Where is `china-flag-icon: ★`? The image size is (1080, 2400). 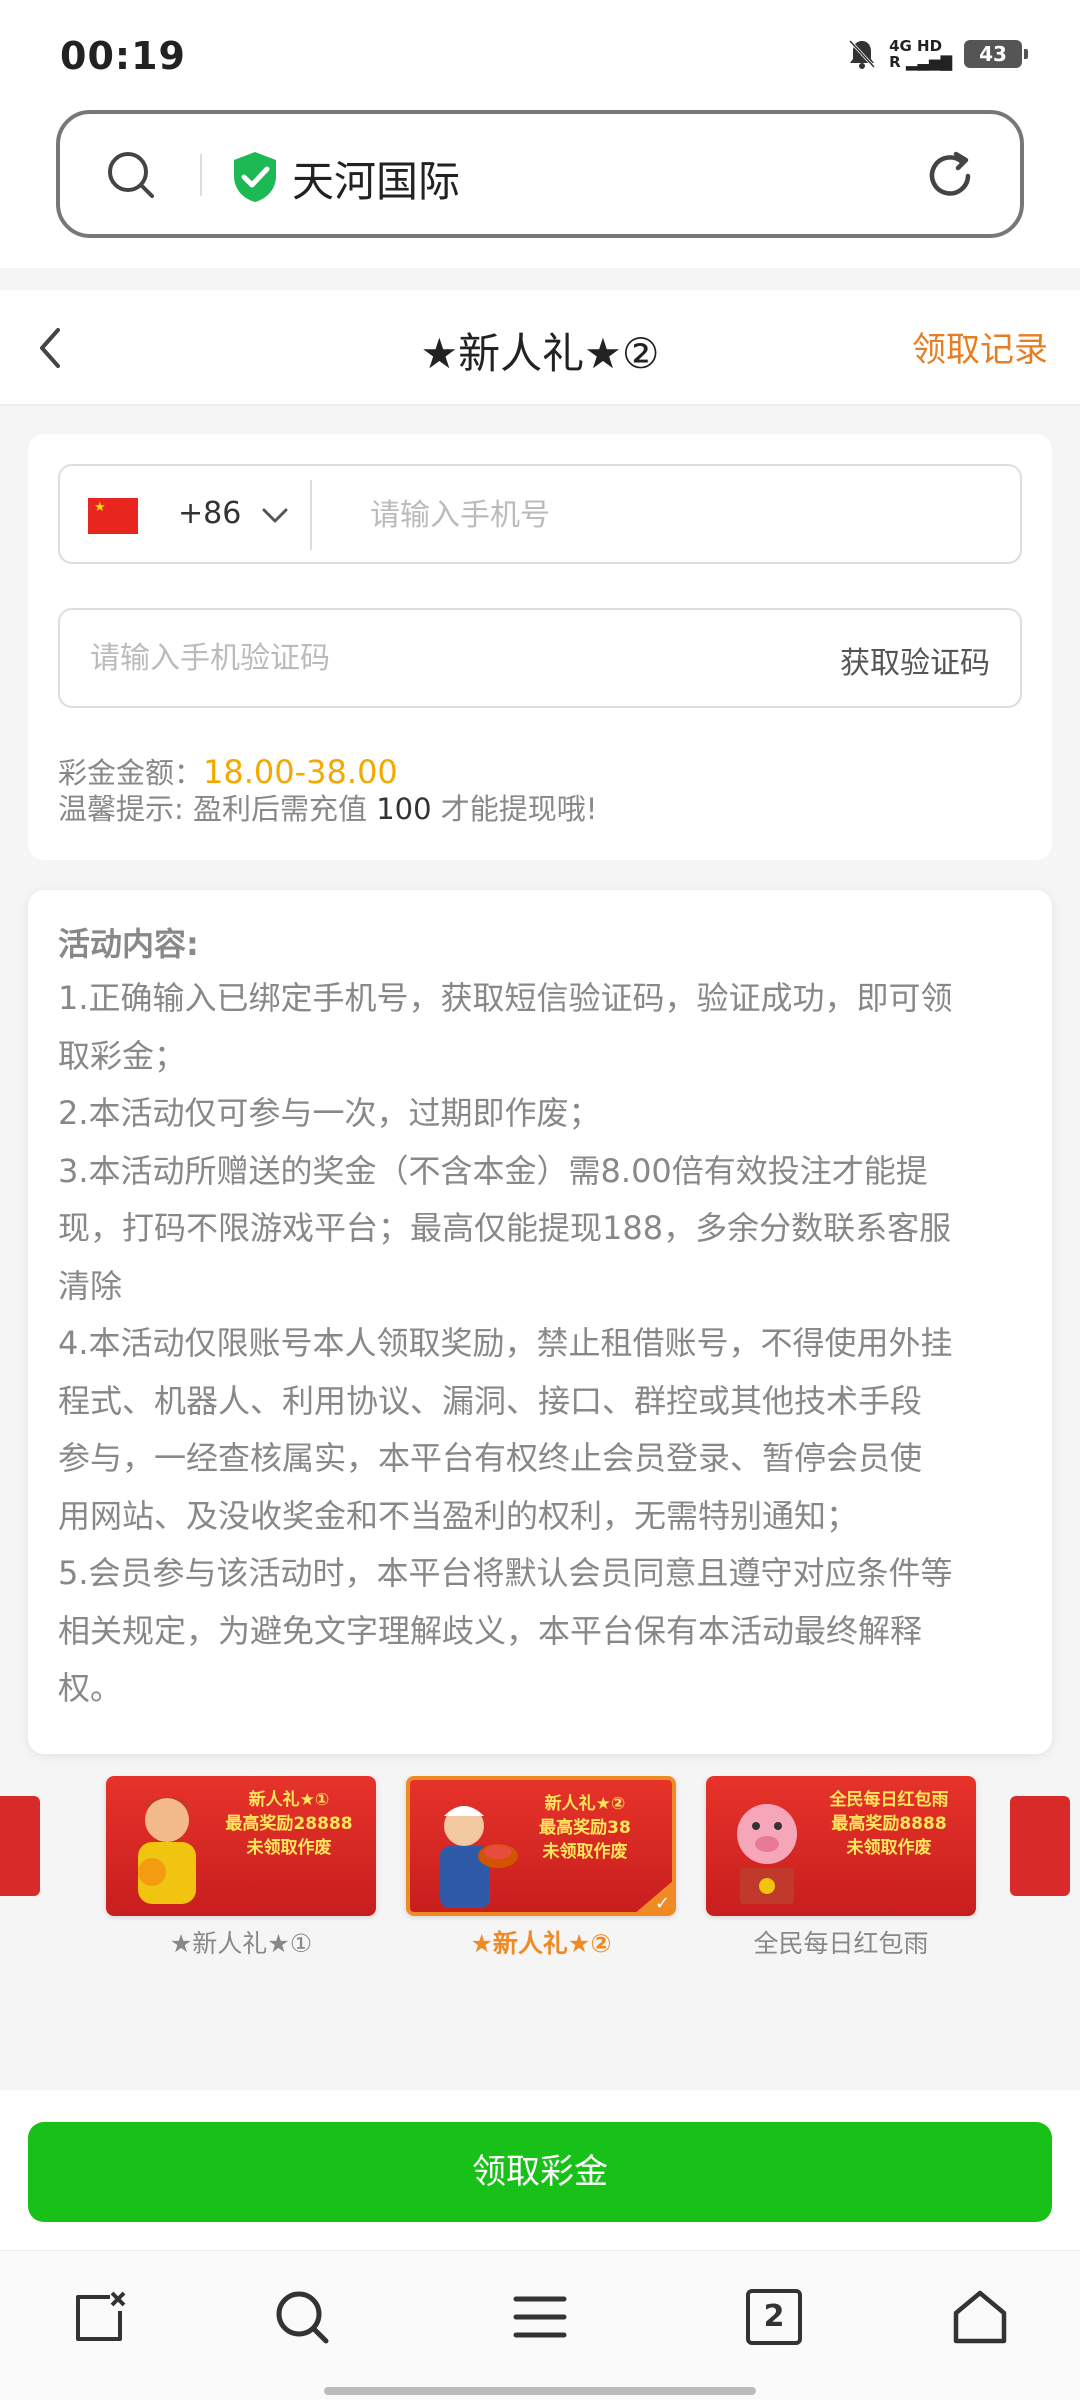 china-flag-icon: ★ is located at coordinates (113, 516).